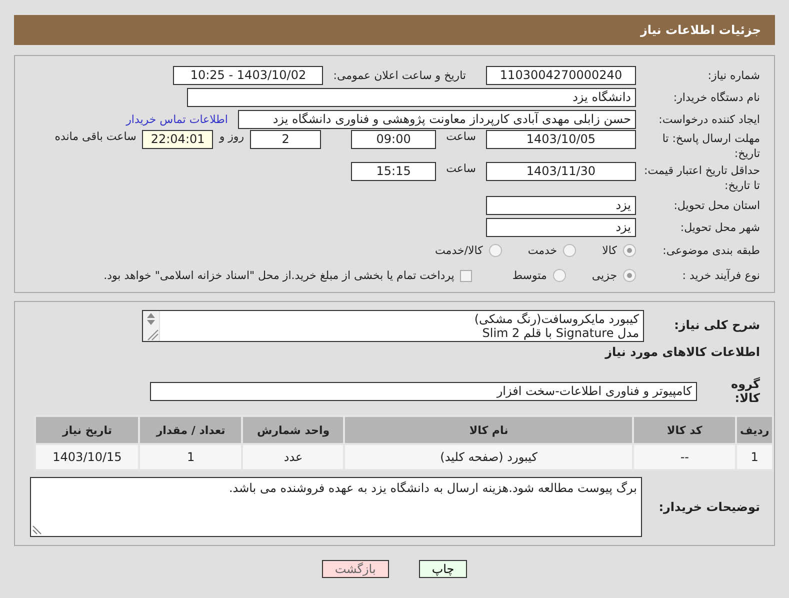  What do you see at coordinates (87, 430) in the screenshot?
I see `column-header: تاریخ نیاز` at bounding box center [87, 430].